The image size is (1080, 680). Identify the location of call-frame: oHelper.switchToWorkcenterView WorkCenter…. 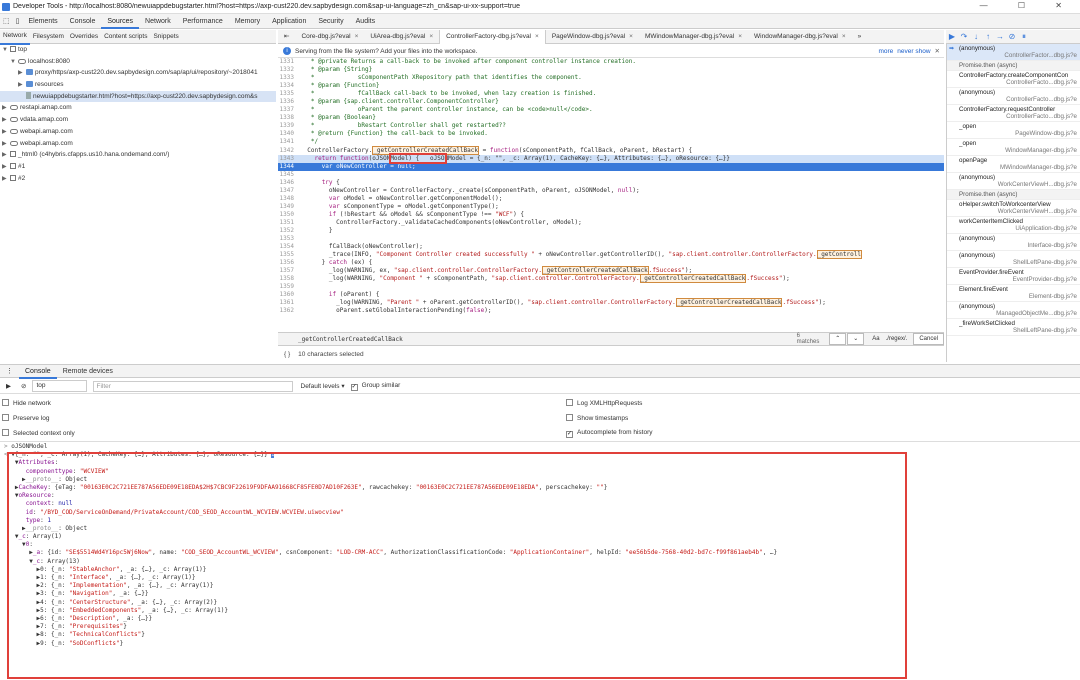
(1013, 208).